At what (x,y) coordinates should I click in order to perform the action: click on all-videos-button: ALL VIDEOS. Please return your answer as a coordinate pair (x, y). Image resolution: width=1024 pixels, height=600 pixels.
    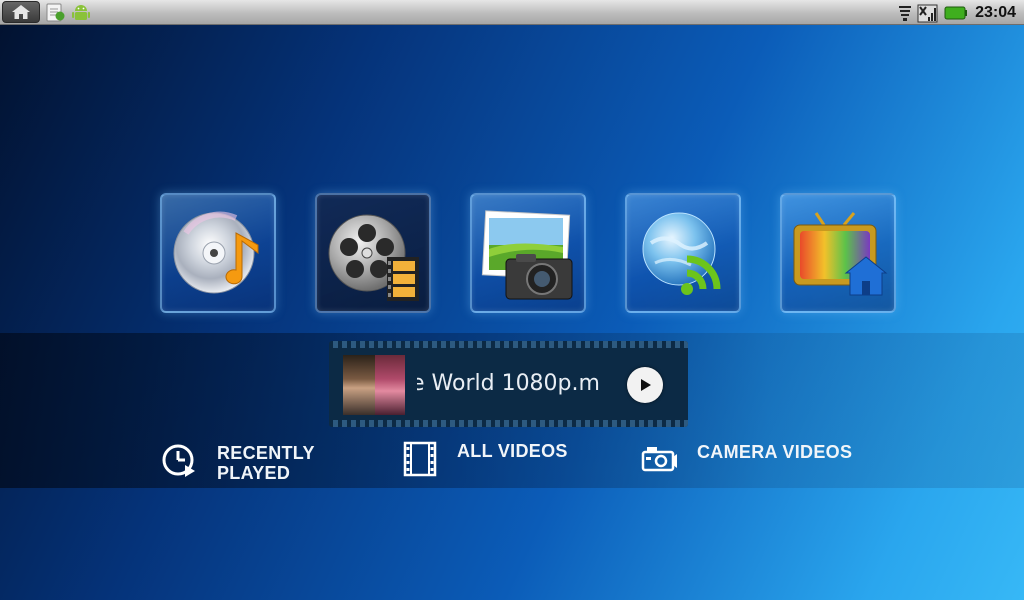
    Looking at the image, I should click on (485, 459).